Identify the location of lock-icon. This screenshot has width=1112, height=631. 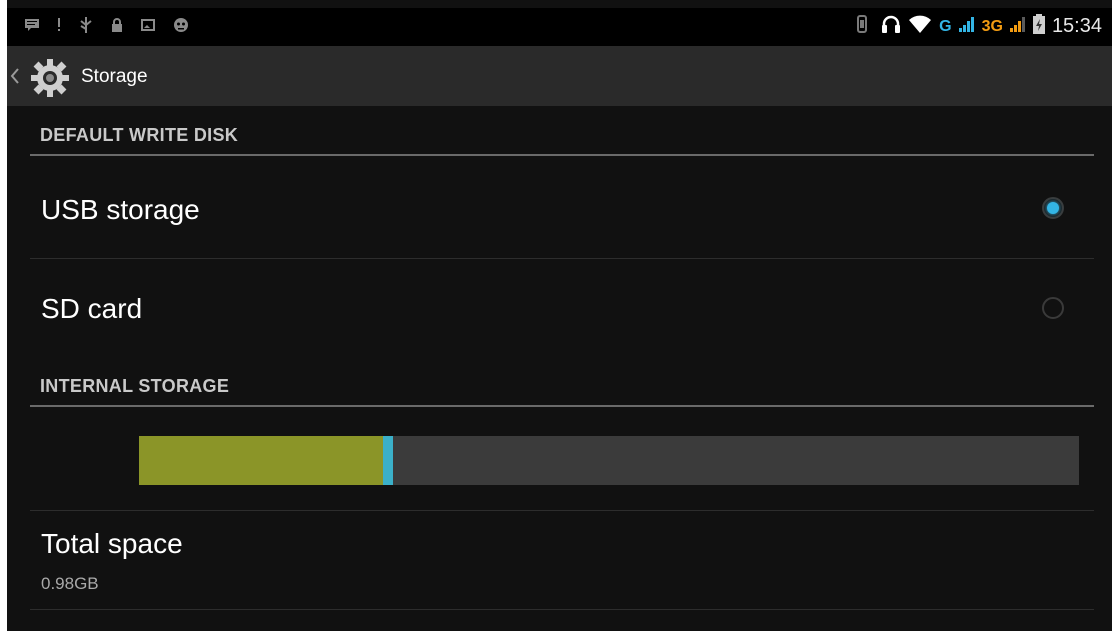
(117, 25).